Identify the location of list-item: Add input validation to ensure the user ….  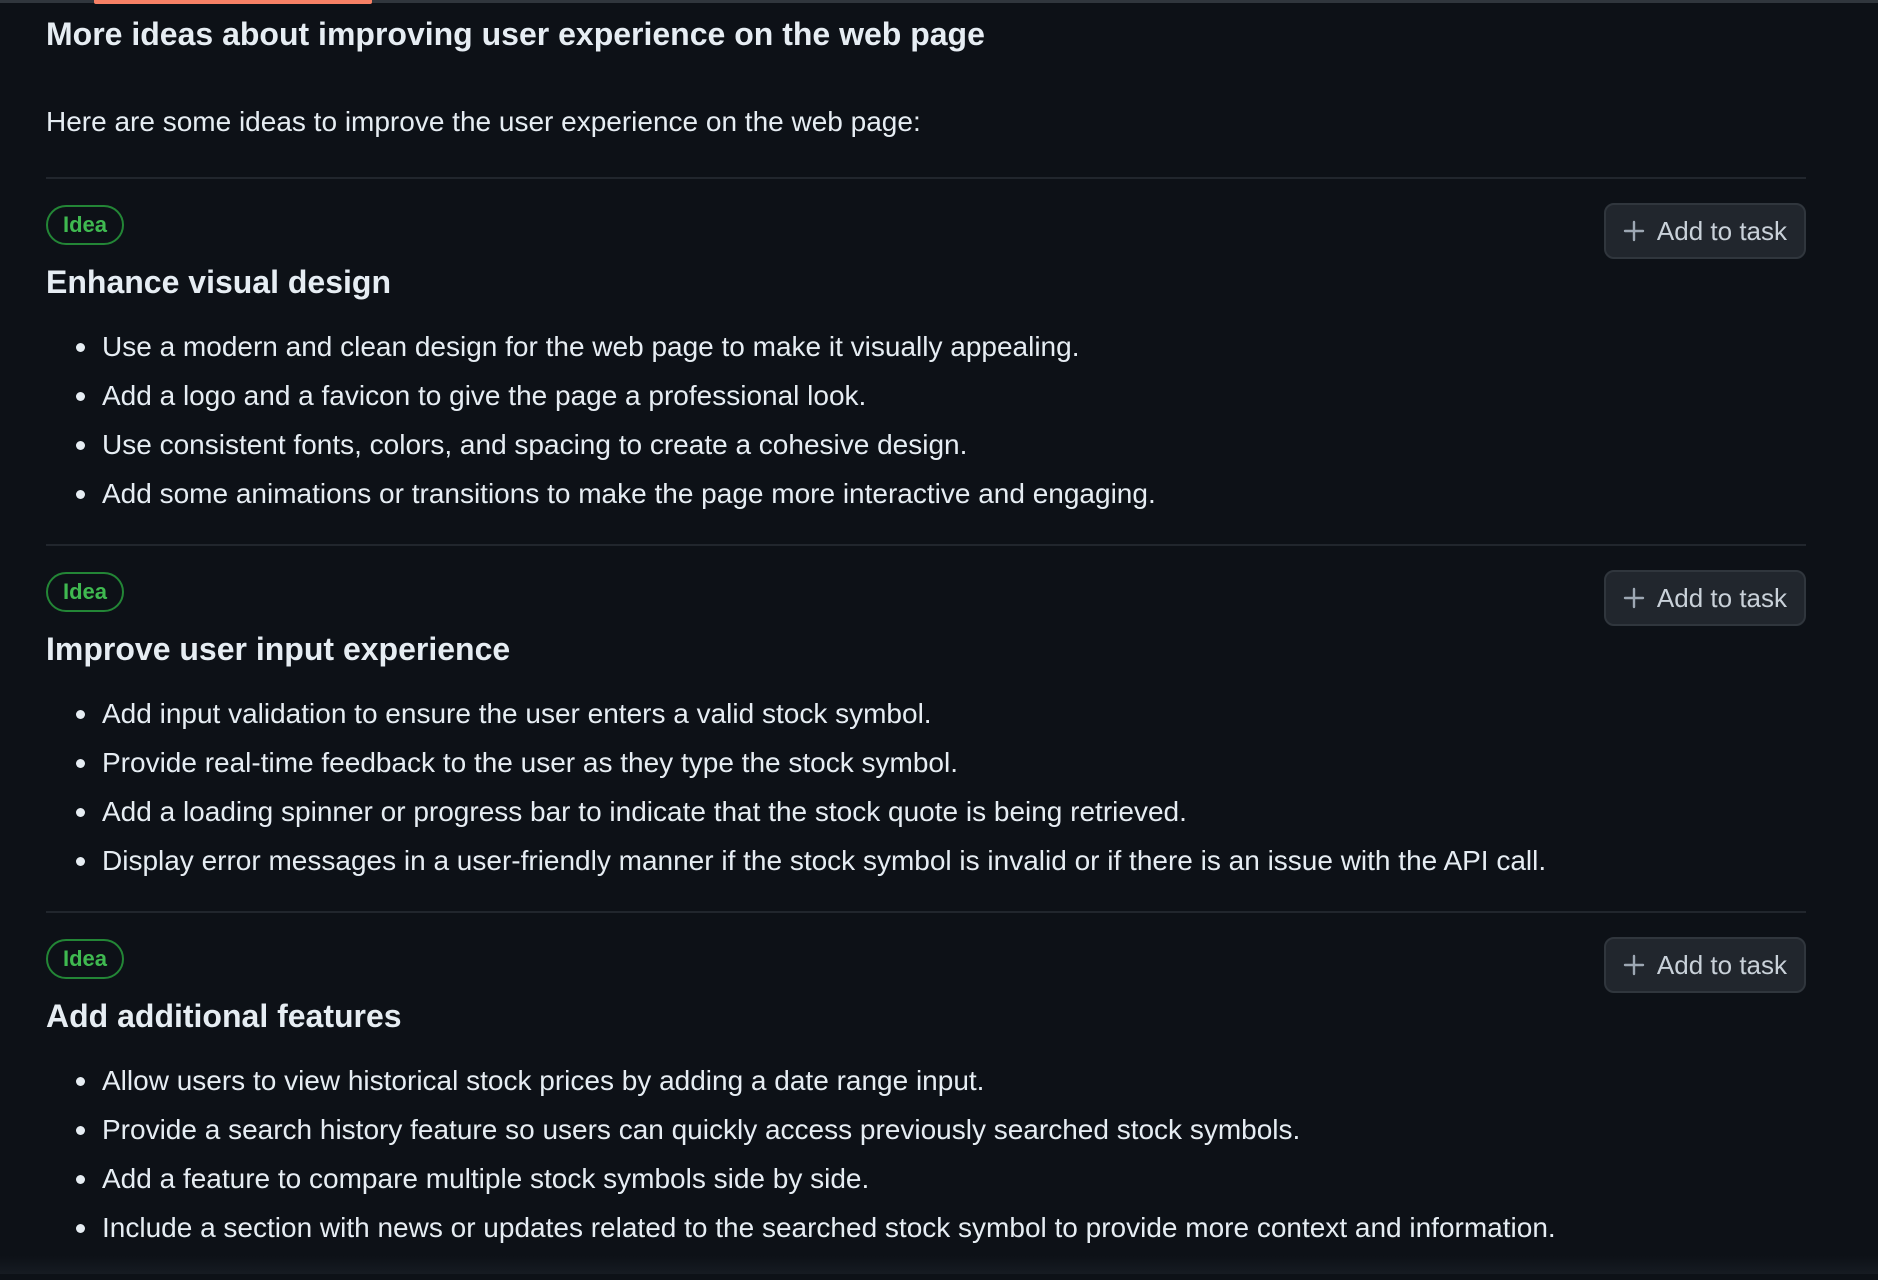
(796, 713).